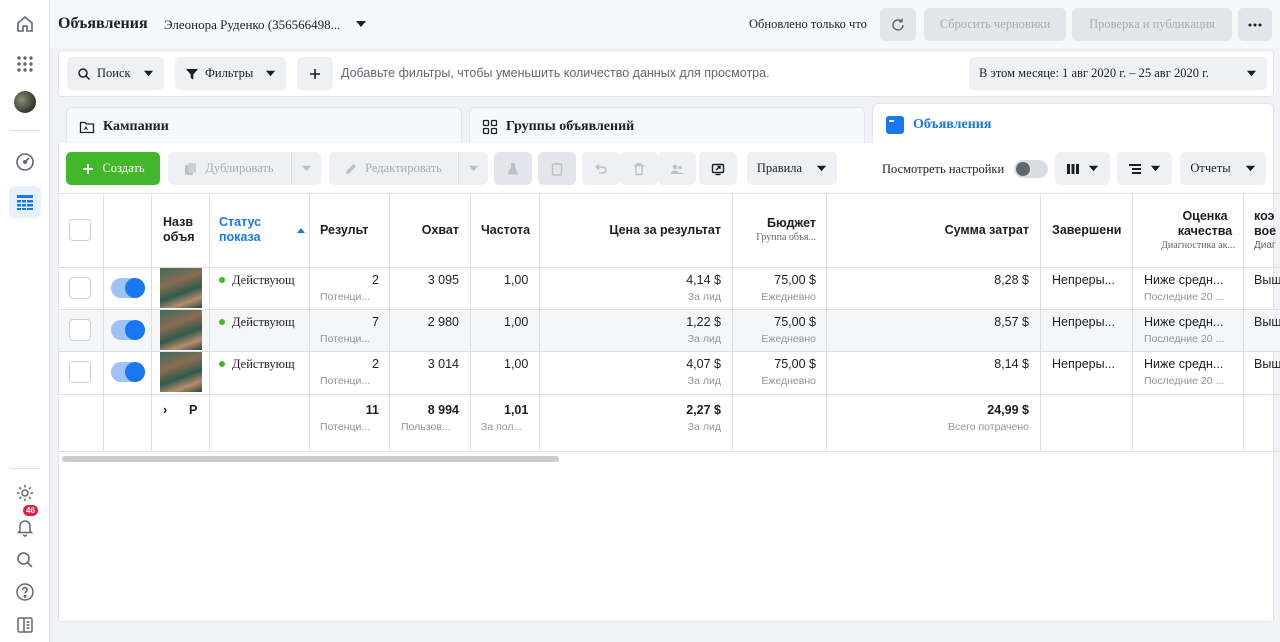 This screenshot has width=1280, height=642. What do you see at coordinates (264, 126) in the screenshot?
I see `tab-campaigns: Кампании` at bounding box center [264, 126].